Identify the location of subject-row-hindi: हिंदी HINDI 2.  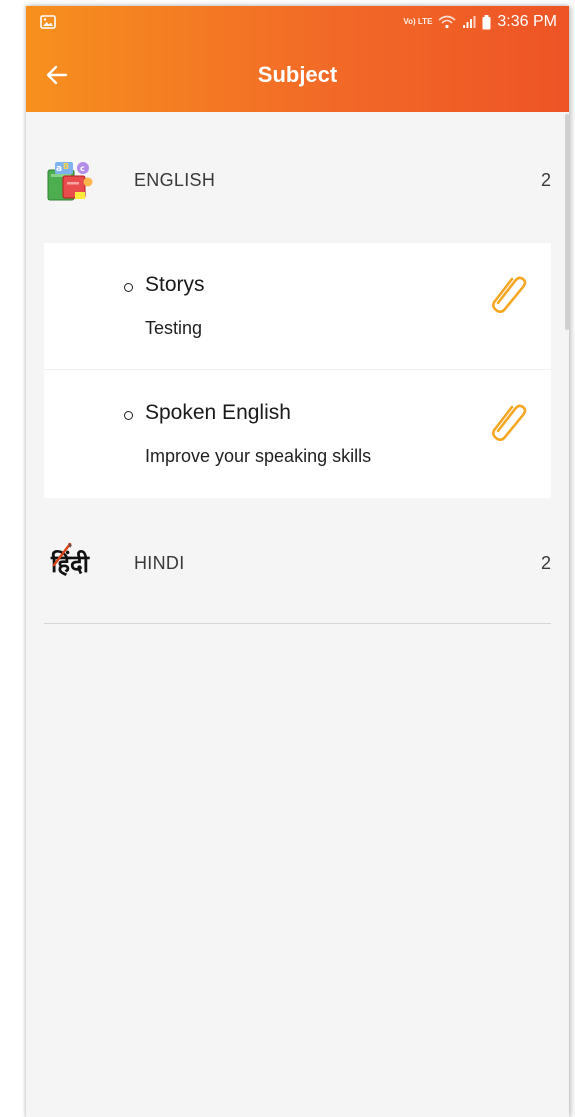
(297, 563).